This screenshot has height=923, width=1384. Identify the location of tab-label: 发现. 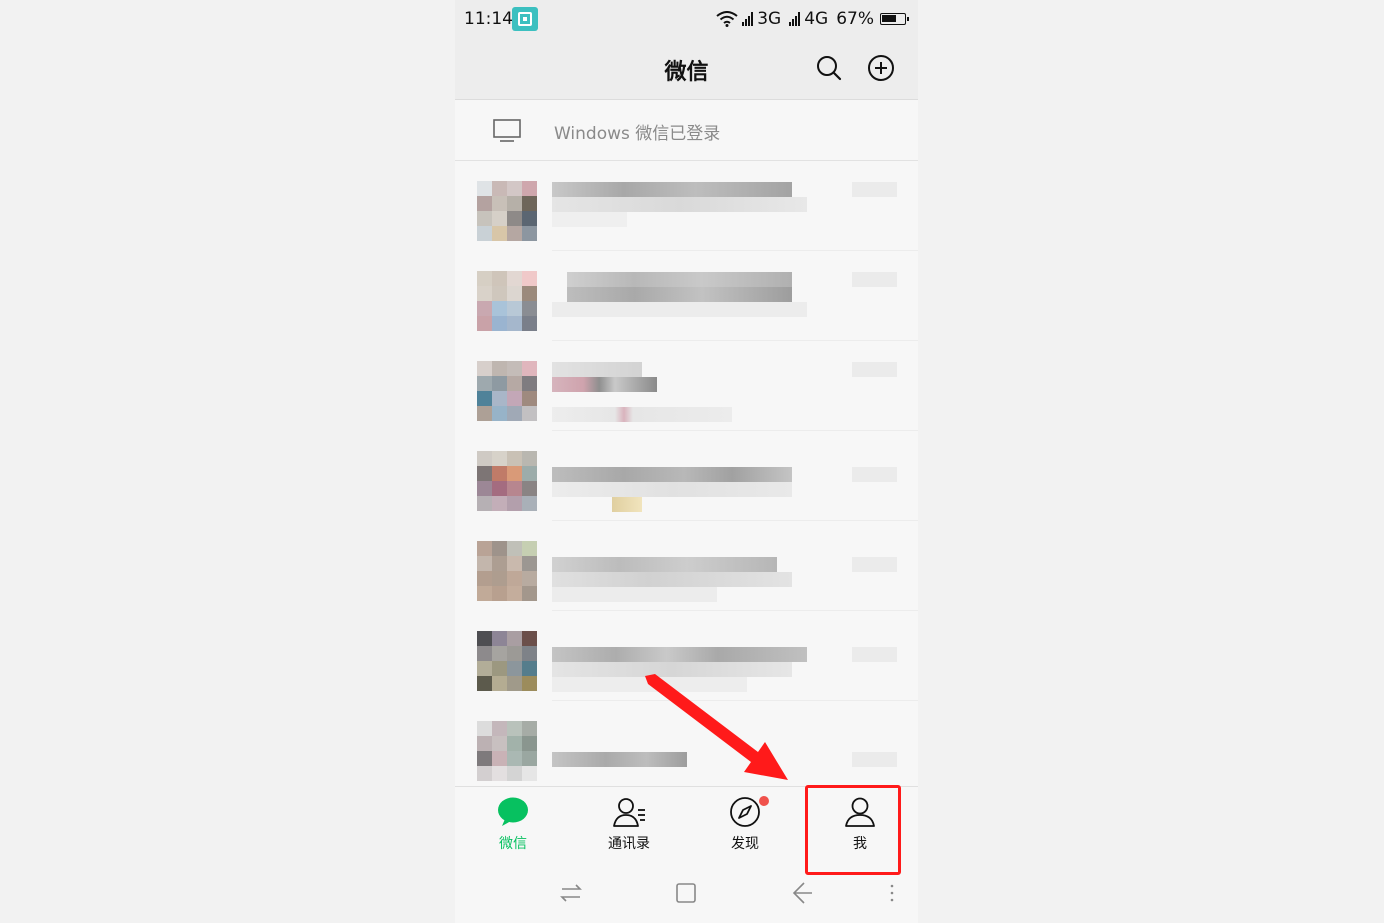
(745, 844).